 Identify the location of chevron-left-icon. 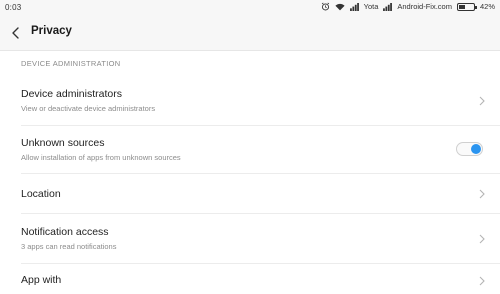
(15, 33).